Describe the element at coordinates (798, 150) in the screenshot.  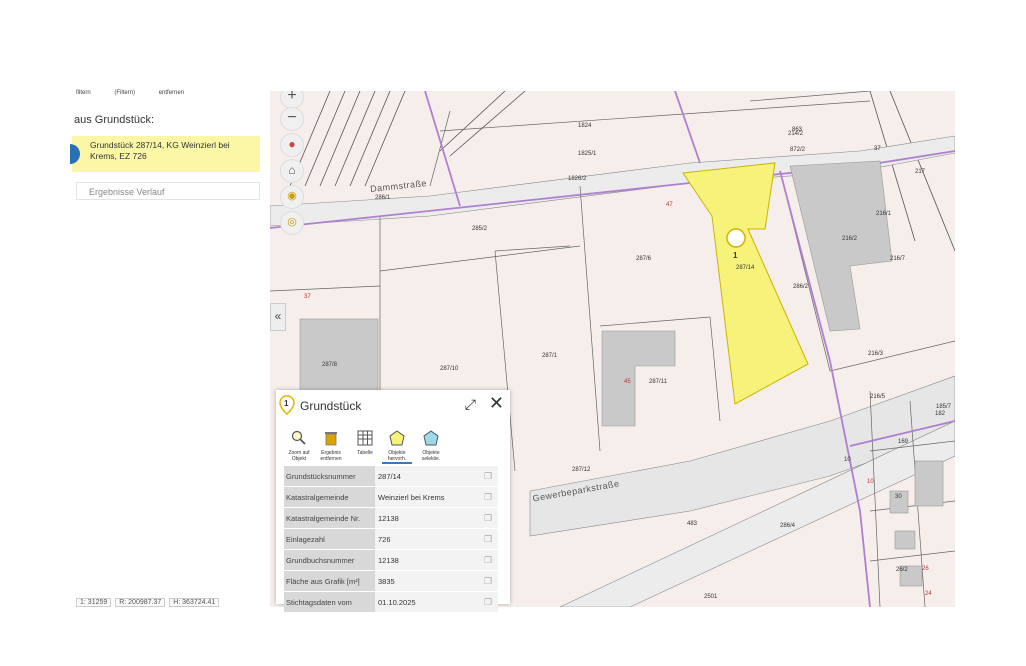
I see `parcel-label: 872/2` at that location.